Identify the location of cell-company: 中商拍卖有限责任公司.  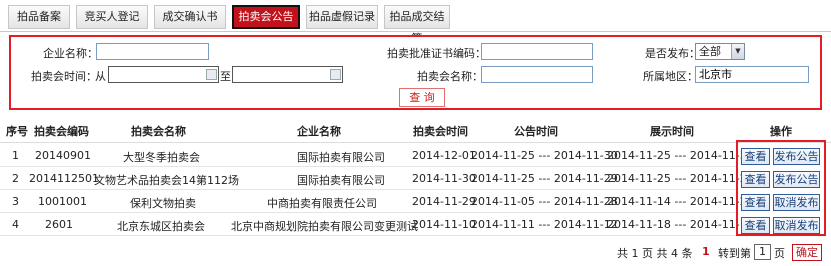
(322, 203).